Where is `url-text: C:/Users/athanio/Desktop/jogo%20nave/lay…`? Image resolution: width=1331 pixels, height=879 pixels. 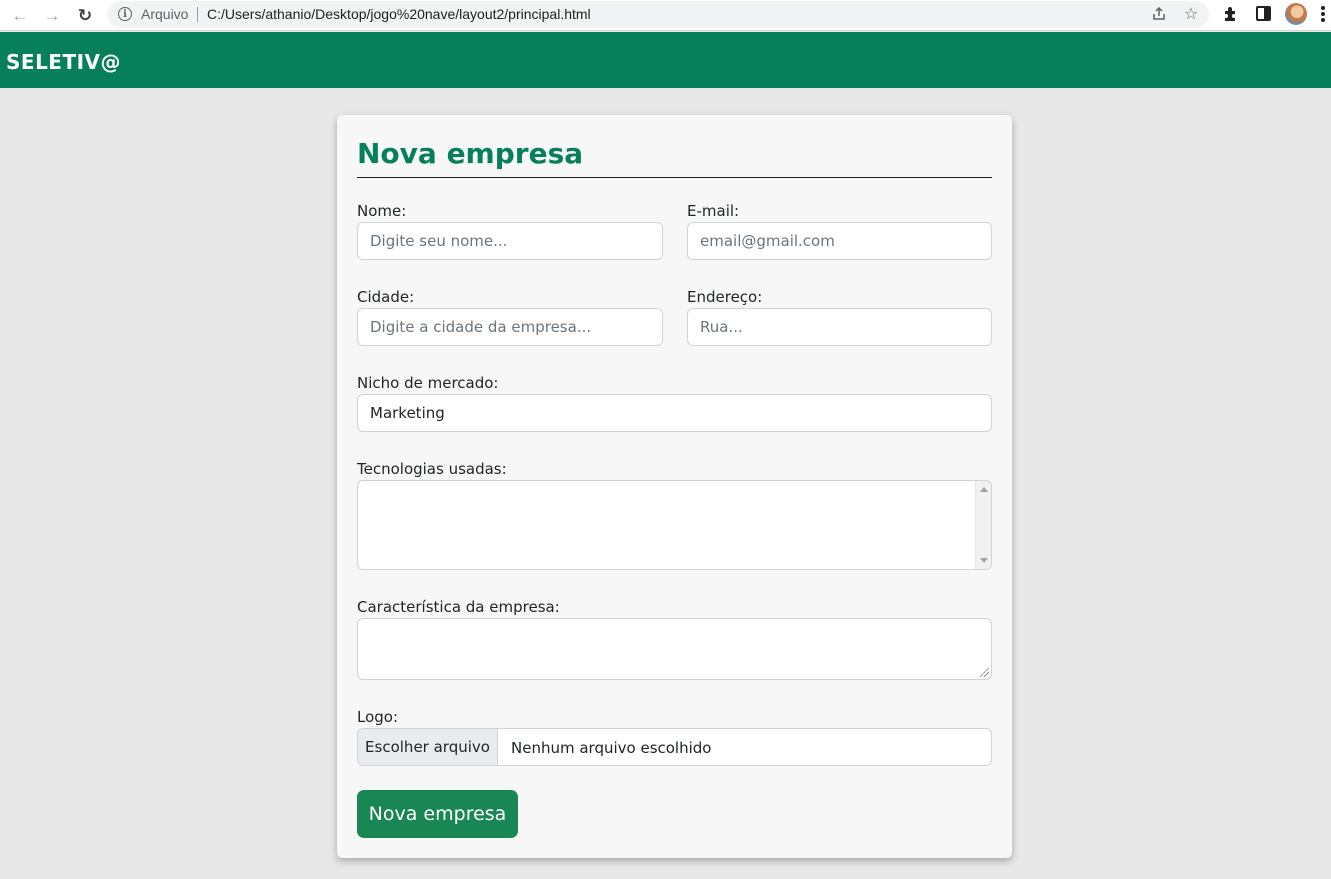
url-text: C:/Users/athanio/Desktop/jogo%20nave/lay… is located at coordinates (399, 14).